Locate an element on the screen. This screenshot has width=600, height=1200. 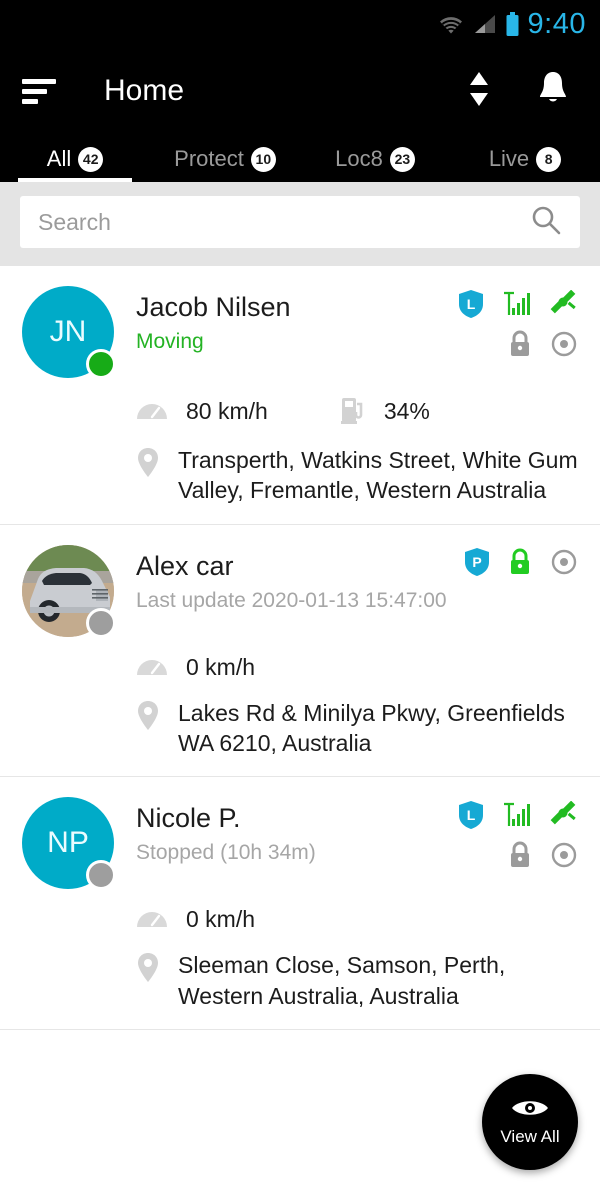
tab-live-label: Live is located at coordinates (509, 158).